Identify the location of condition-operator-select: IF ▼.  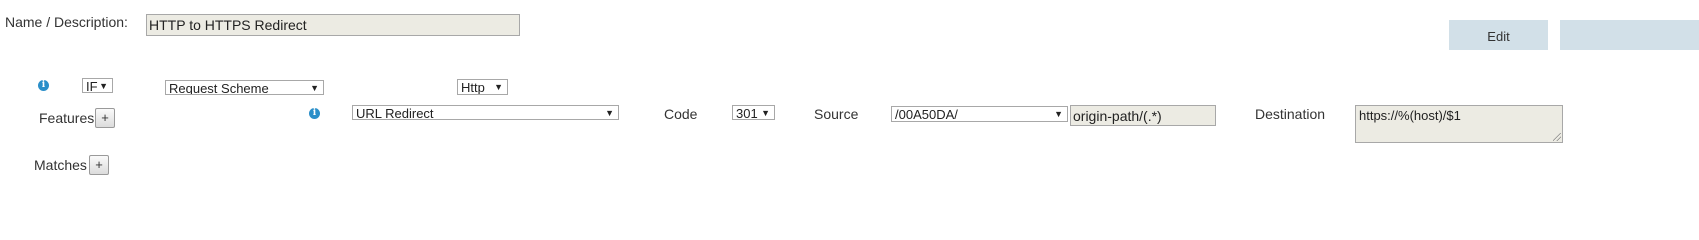
(97, 85).